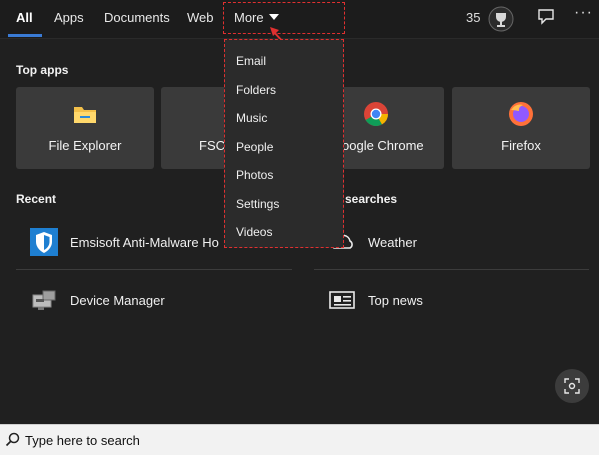  What do you see at coordinates (254, 232) in the screenshot?
I see `menu-item-videos: Videos` at bounding box center [254, 232].